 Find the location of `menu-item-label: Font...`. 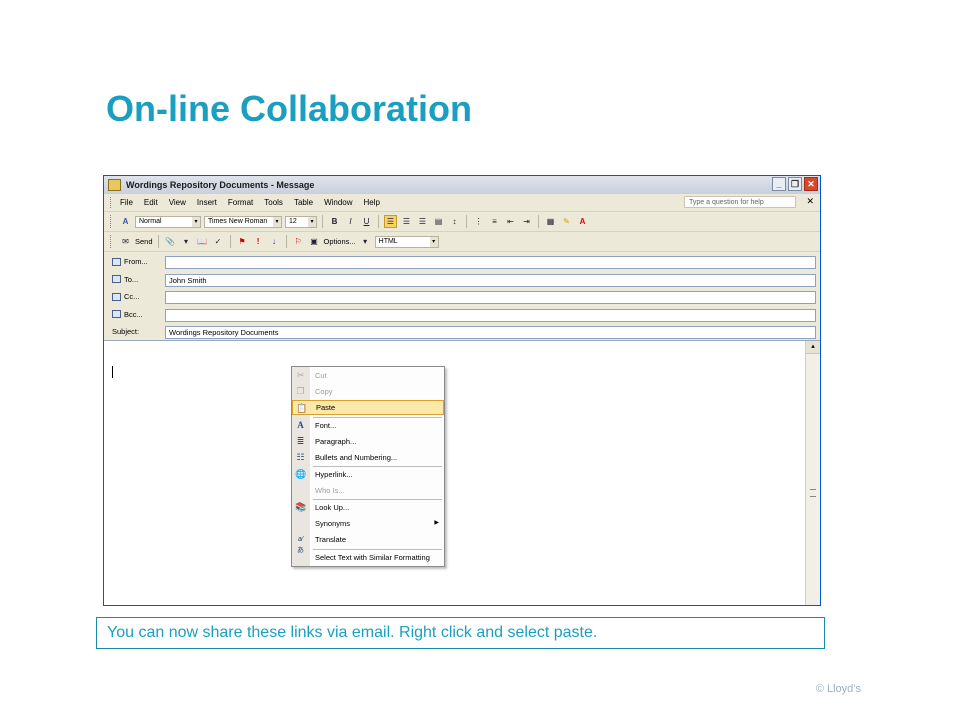

menu-item-label: Font... is located at coordinates (326, 425).